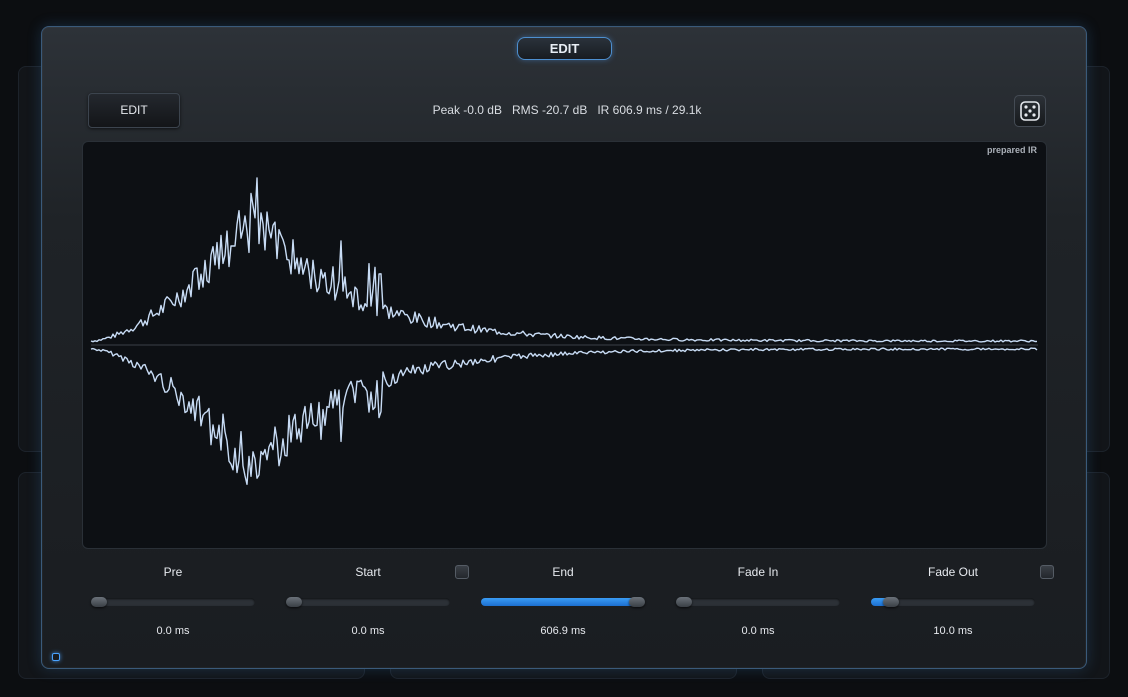 This screenshot has height=697, width=1128. Describe the element at coordinates (173, 572) in the screenshot. I see `control-label-pre: Pre` at that location.